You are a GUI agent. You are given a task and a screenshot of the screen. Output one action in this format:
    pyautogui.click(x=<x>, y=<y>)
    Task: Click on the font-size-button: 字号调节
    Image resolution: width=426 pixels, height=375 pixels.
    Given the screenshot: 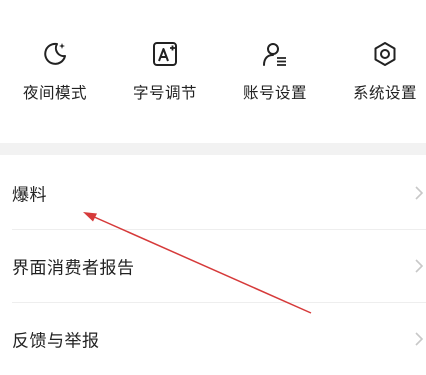 What is the action you would take?
    pyautogui.click(x=165, y=75)
    